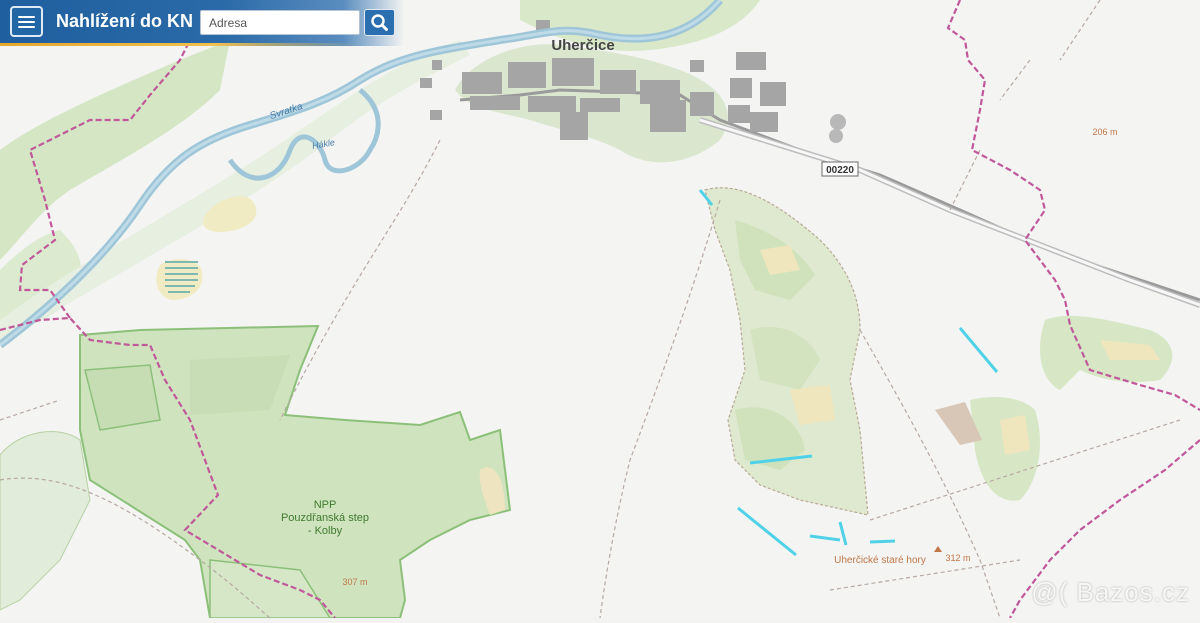 The image size is (1200, 623). What do you see at coordinates (354, 582) in the screenshot?
I see `spot-elevation-sw: 307 m` at bounding box center [354, 582].